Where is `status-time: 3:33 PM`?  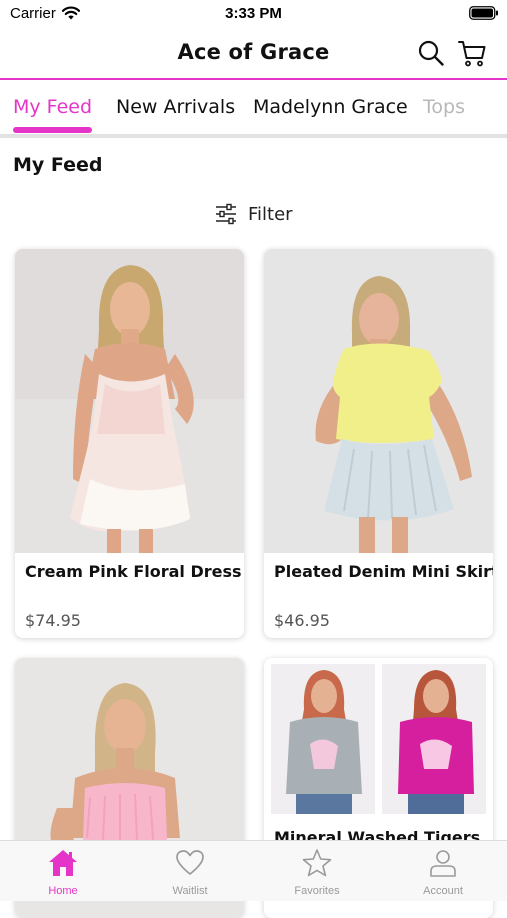 status-time: 3:33 PM is located at coordinates (253, 13).